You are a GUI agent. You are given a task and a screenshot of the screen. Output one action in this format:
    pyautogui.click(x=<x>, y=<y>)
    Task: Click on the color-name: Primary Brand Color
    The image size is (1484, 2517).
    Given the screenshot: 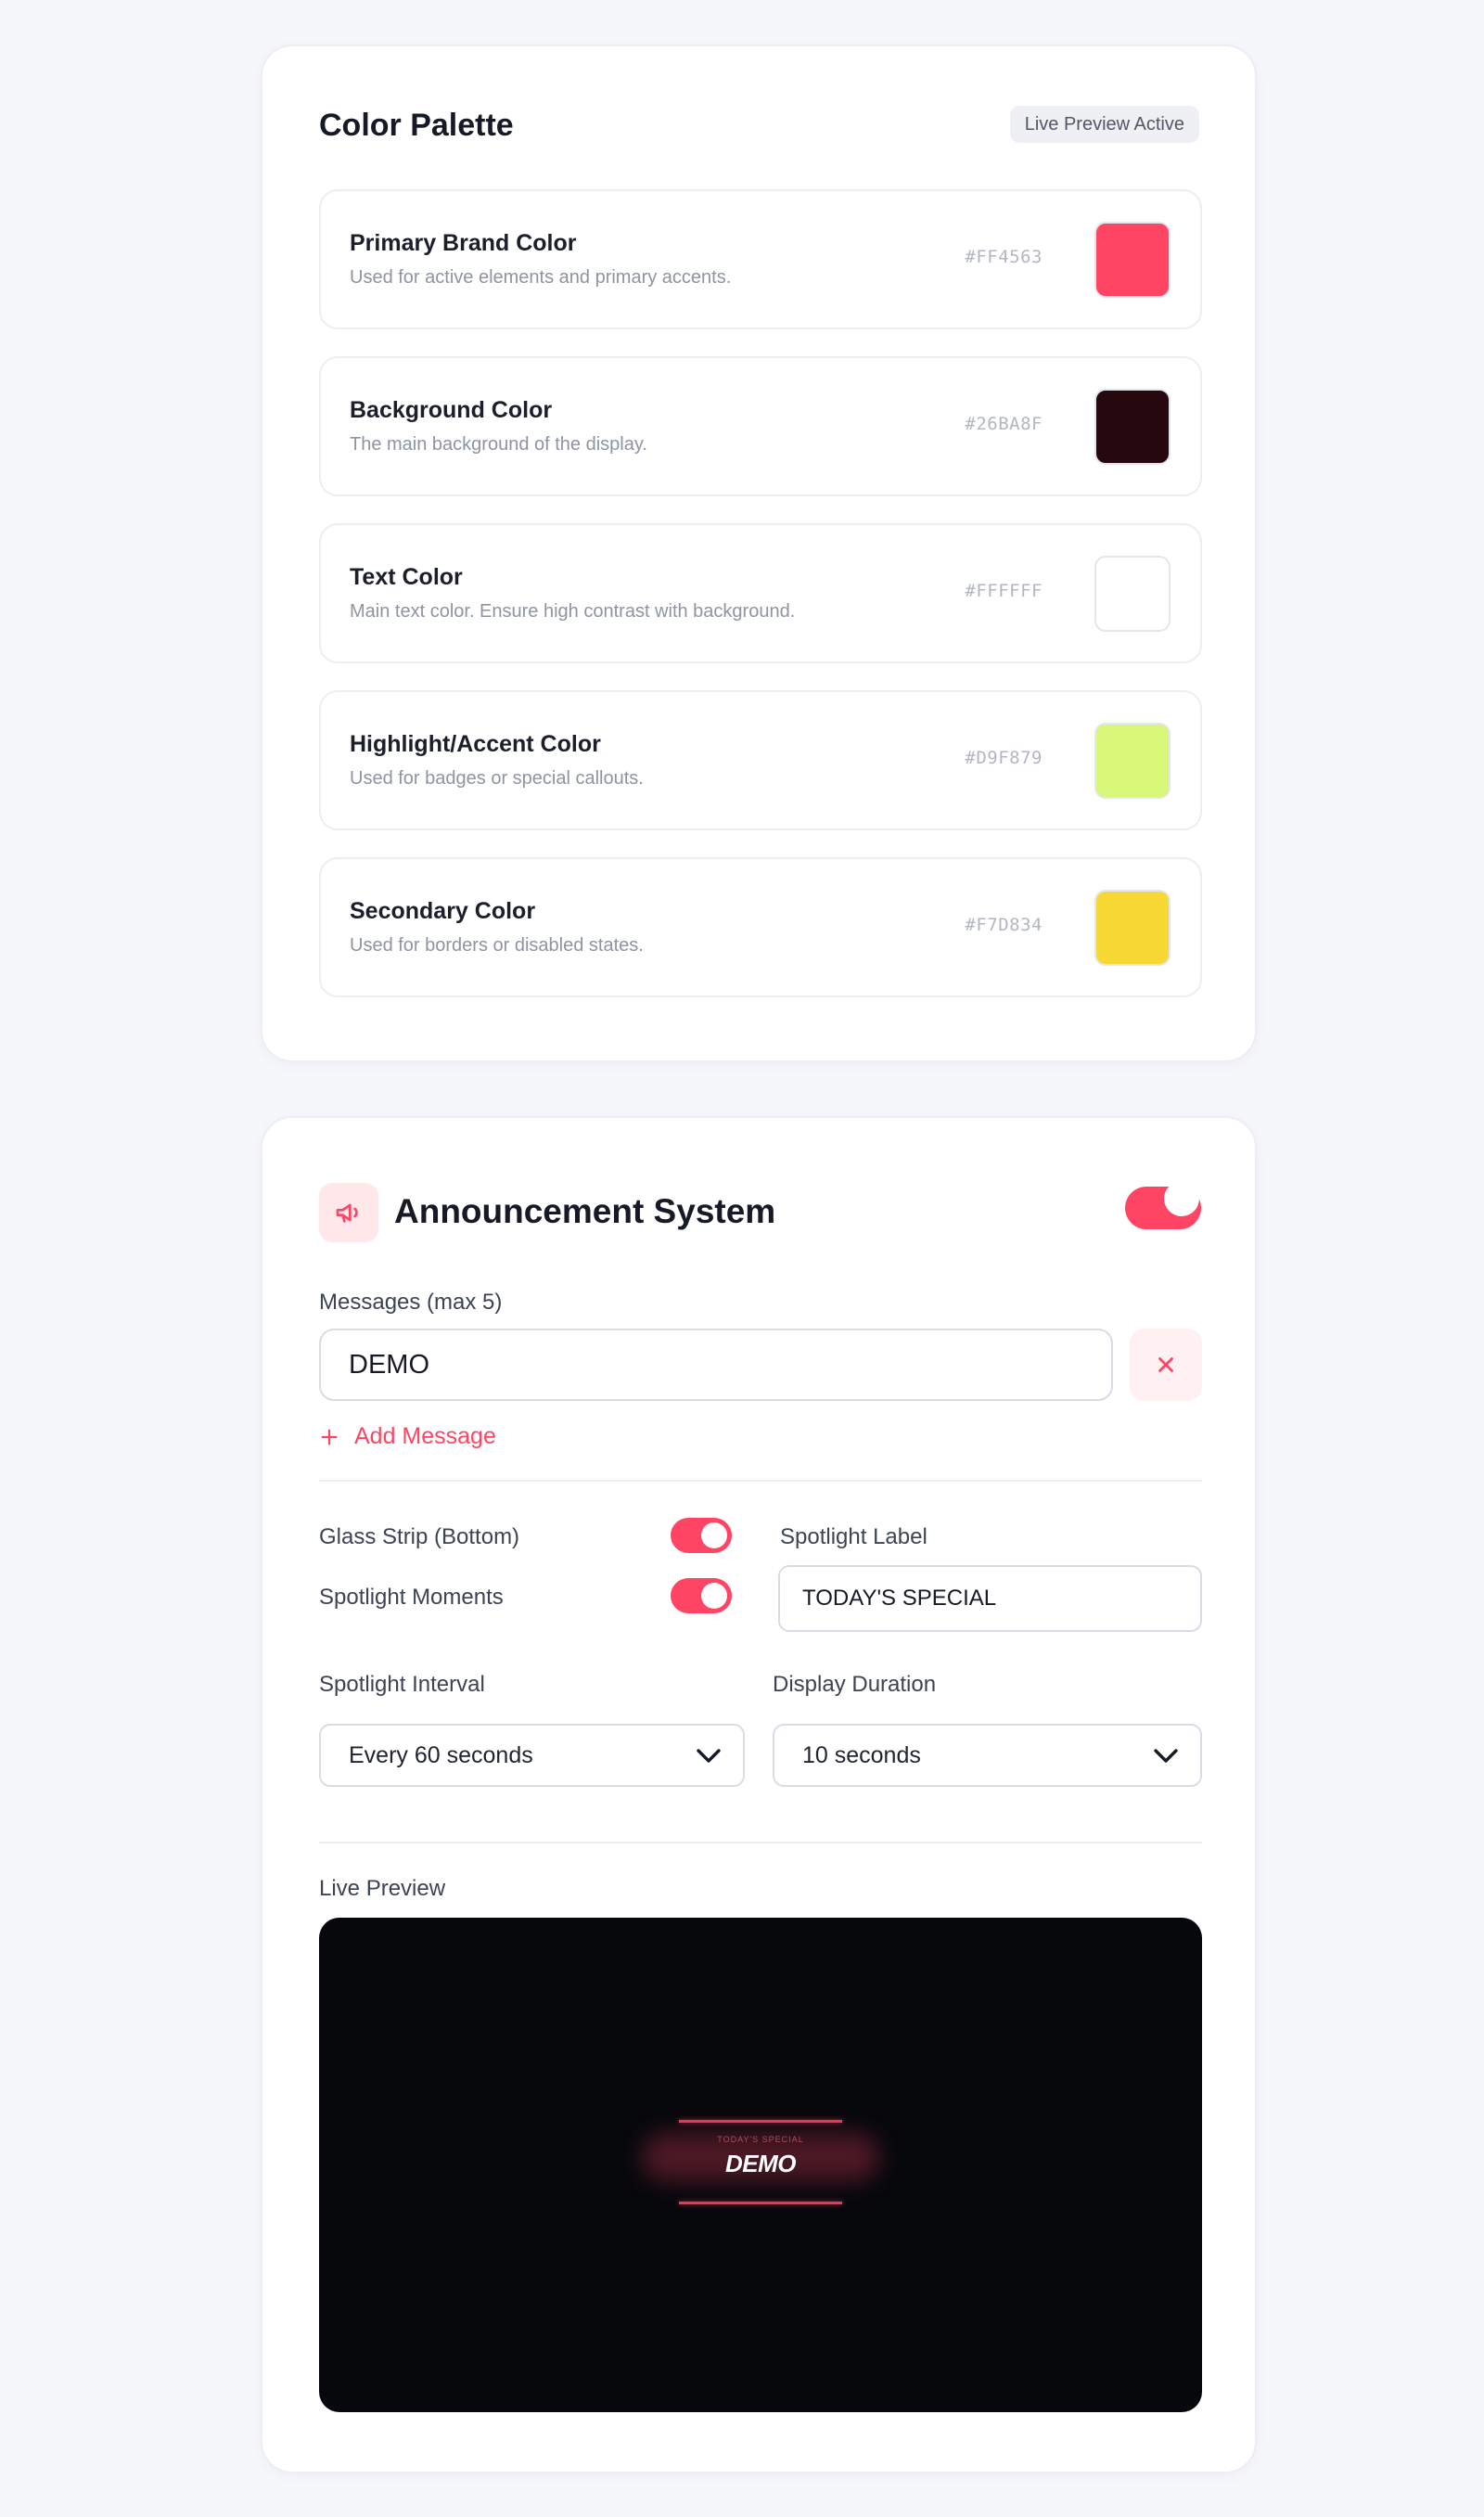 What is the action you would take?
    pyautogui.click(x=463, y=243)
    